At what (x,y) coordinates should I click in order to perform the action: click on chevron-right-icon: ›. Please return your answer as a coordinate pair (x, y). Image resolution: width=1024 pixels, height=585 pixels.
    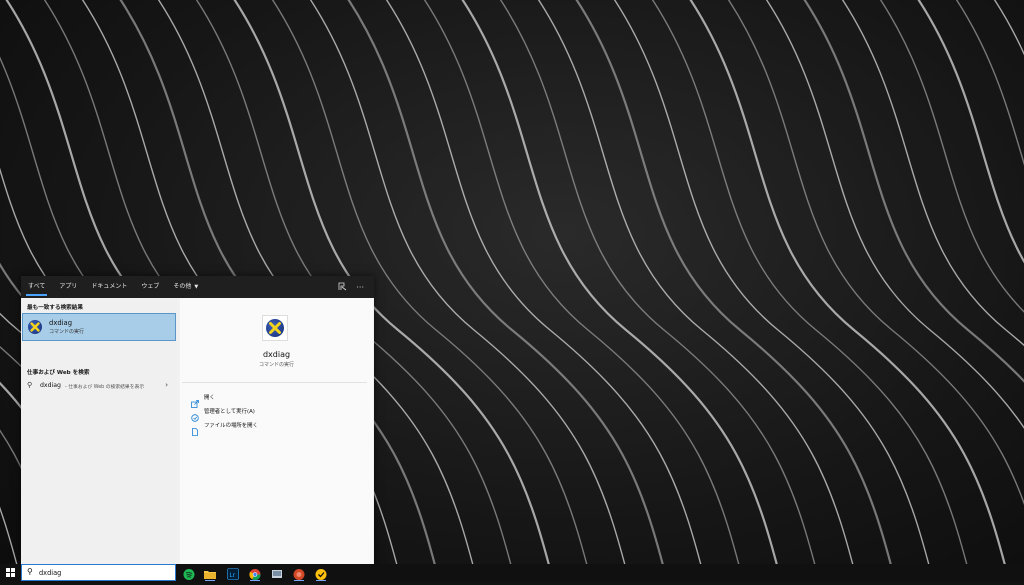
    Looking at the image, I should click on (166, 385).